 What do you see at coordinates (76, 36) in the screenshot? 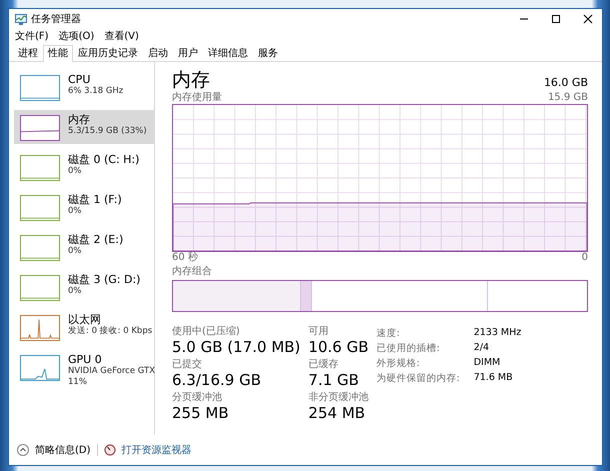
I see `menu-item: 选项(O)` at bounding box center [76, 36].